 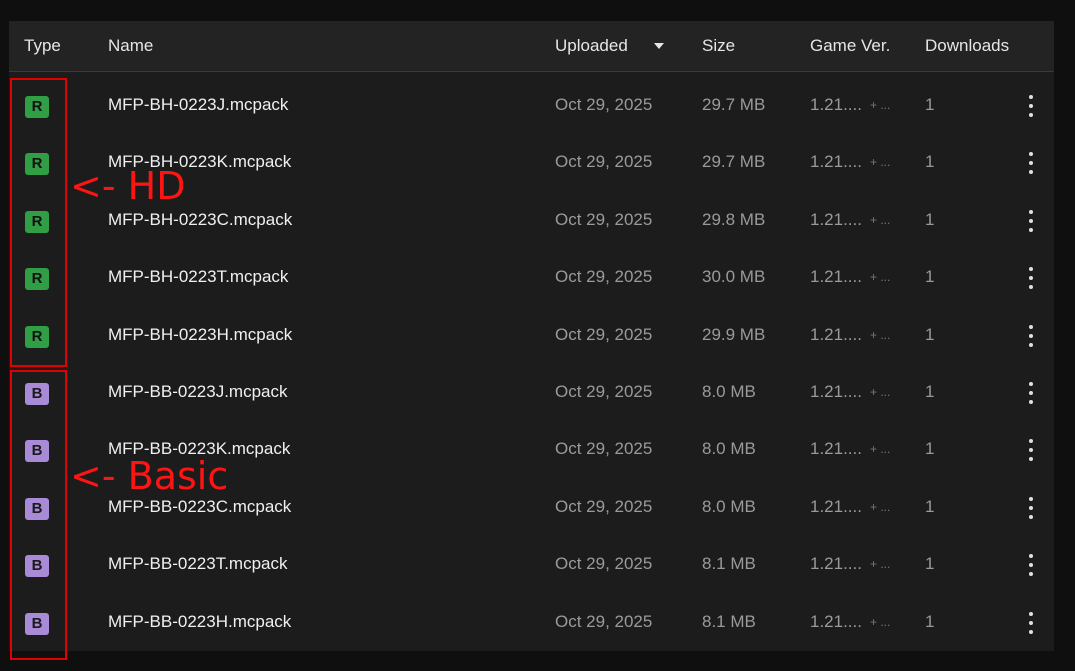 I want to click on file-size: 29.8 MB, so click(x=734, y=219).